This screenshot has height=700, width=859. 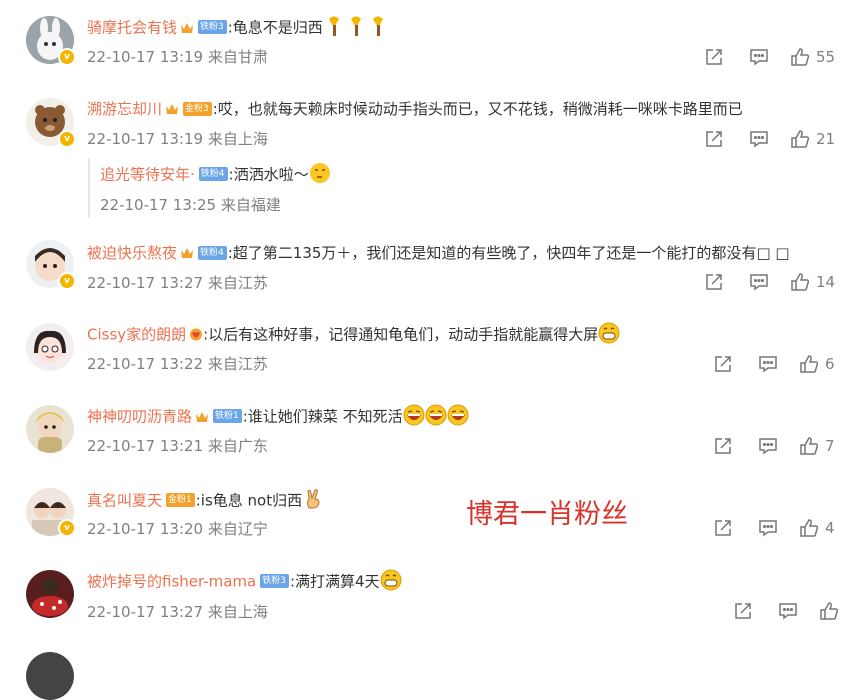 I want to click on like-count: 6, so click(x=830, y=364).